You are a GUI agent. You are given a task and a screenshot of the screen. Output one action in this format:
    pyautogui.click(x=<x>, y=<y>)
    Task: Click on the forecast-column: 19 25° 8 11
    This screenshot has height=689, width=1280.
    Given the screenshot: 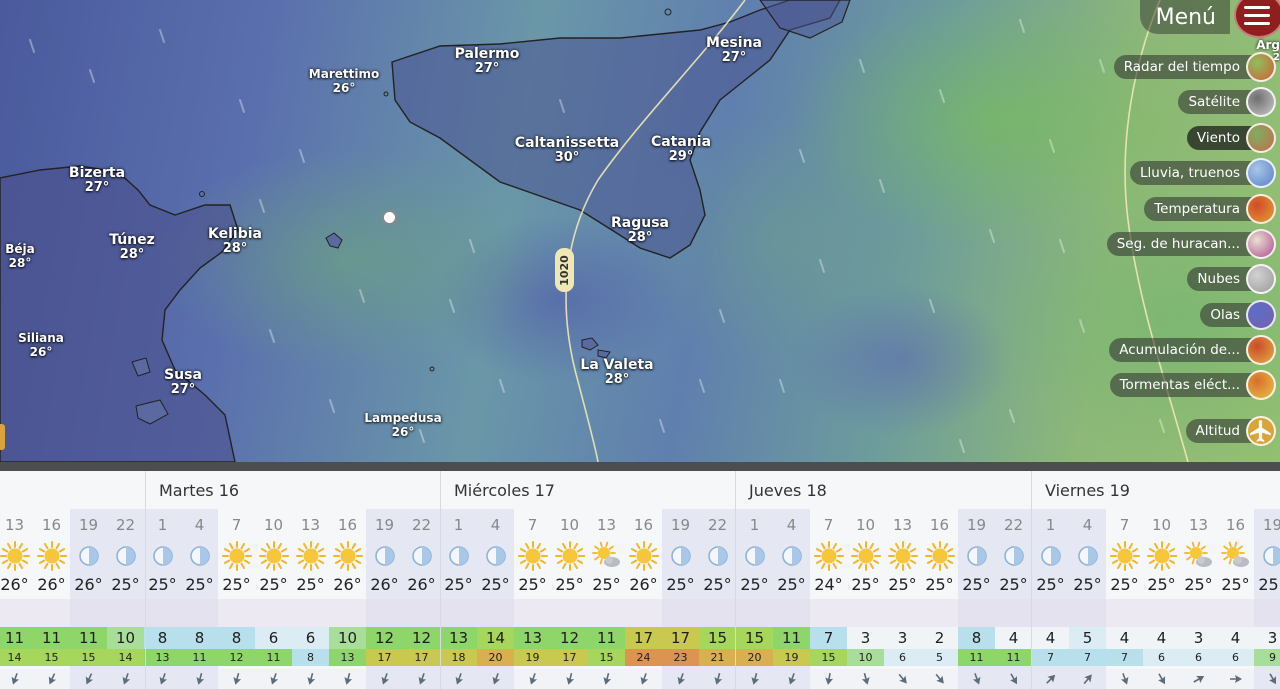 What is the action you would take?
    pyautogui.click(x=976, y=599)
    